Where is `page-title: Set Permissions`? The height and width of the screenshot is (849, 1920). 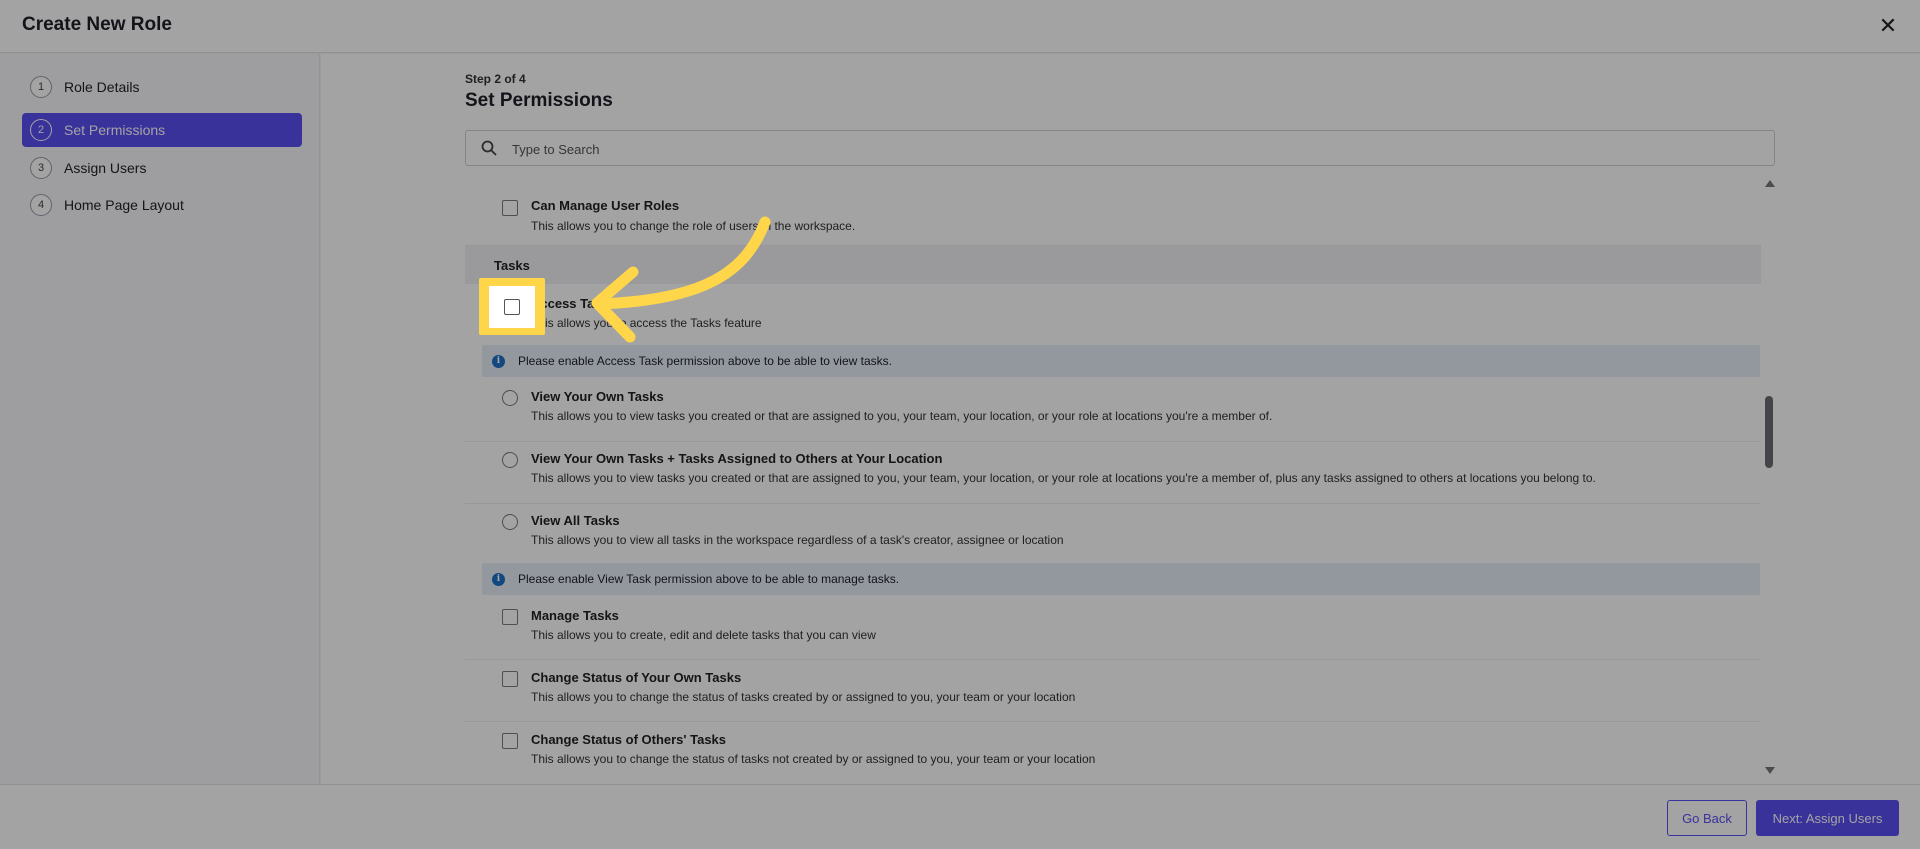
page-title: Set Permissions is located at coordinates (539, 100).